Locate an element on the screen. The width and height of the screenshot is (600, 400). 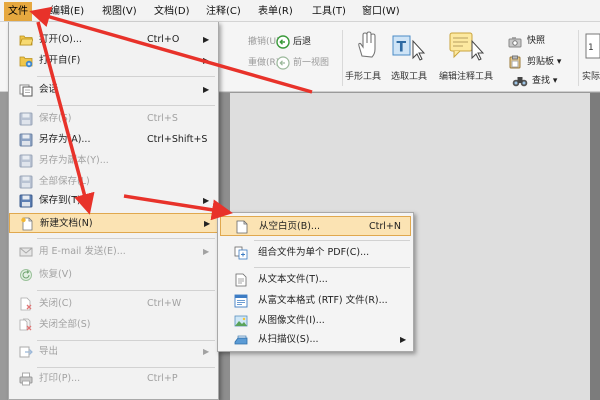
select-tool-label: 选取工具 is located at coordinates (409, 75).